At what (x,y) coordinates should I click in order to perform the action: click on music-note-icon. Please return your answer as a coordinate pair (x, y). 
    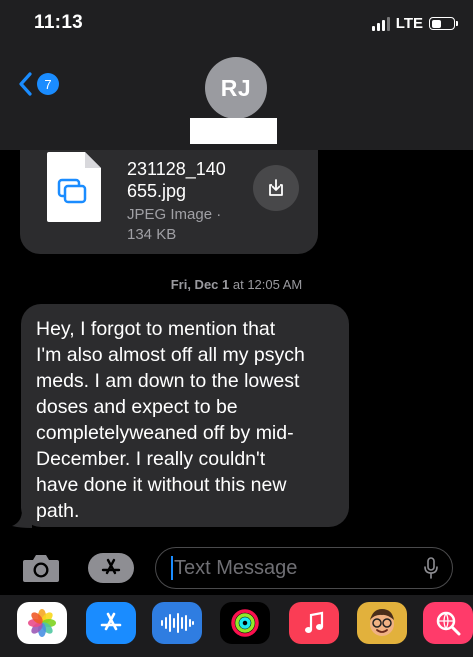
    Looking at the image, I should click on (314, 622).